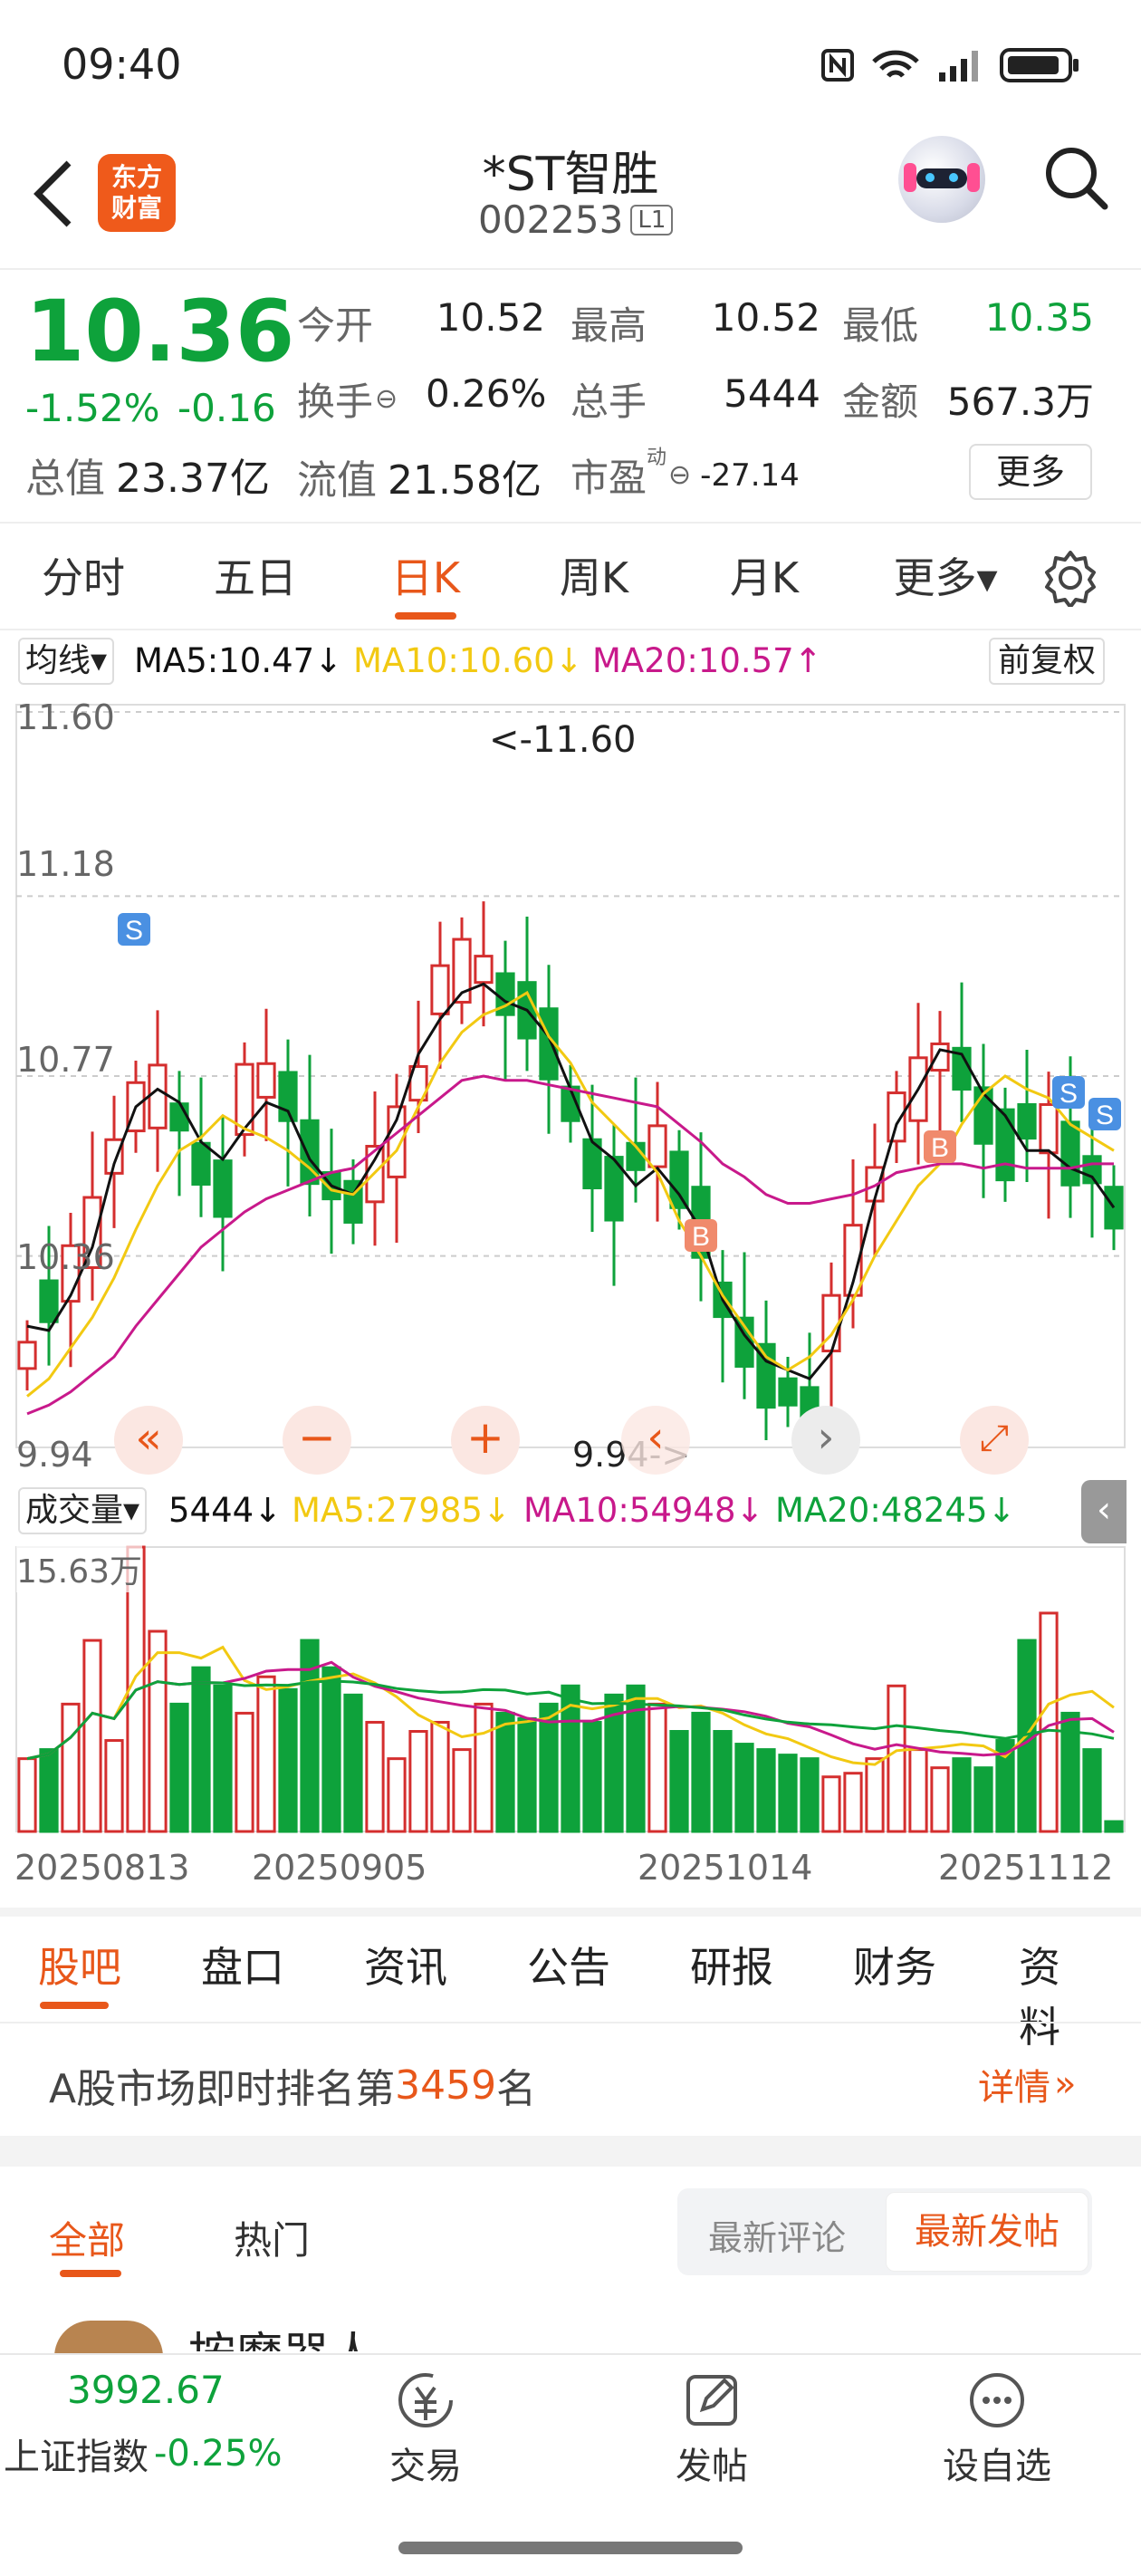  Describe the element at coordinates (994, 1440) in the screenshot. I see `fullscreen-icon: ⤢` at that location.